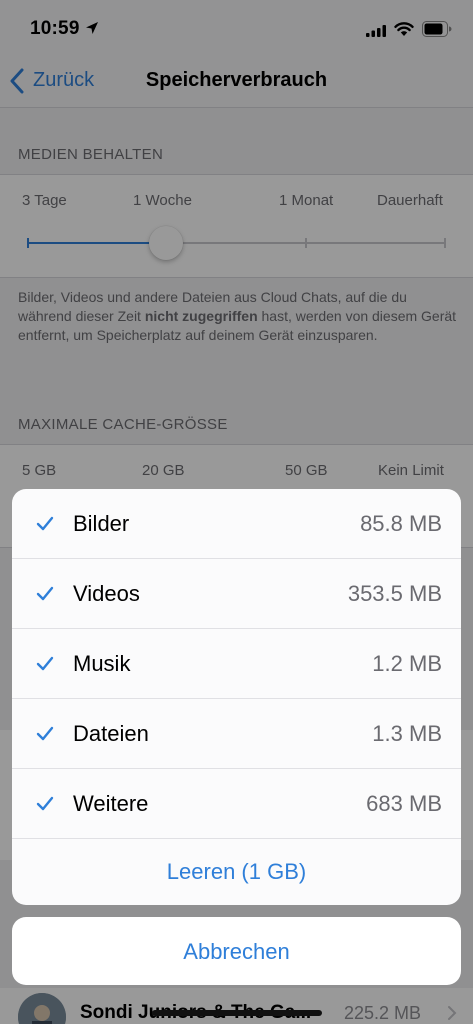 The width and height of the screenshot is (473, 1024). Describe the element at coordinates (236, 664) in the screenshot. I see `sheet-item-music: Musik 1.2 MB` at that location.